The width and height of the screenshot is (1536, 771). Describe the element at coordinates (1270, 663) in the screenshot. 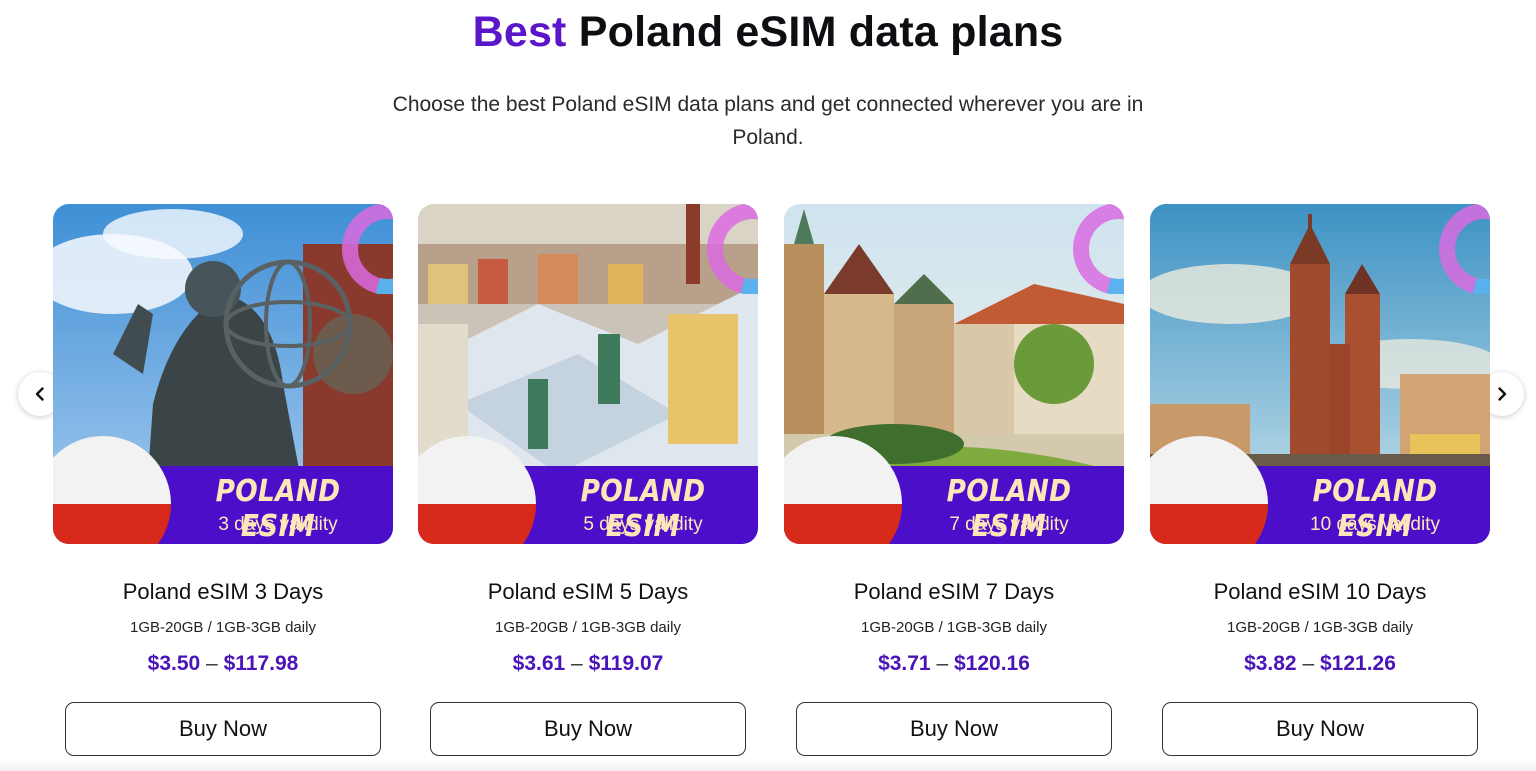

I see `price-low: $3.82` at that location.